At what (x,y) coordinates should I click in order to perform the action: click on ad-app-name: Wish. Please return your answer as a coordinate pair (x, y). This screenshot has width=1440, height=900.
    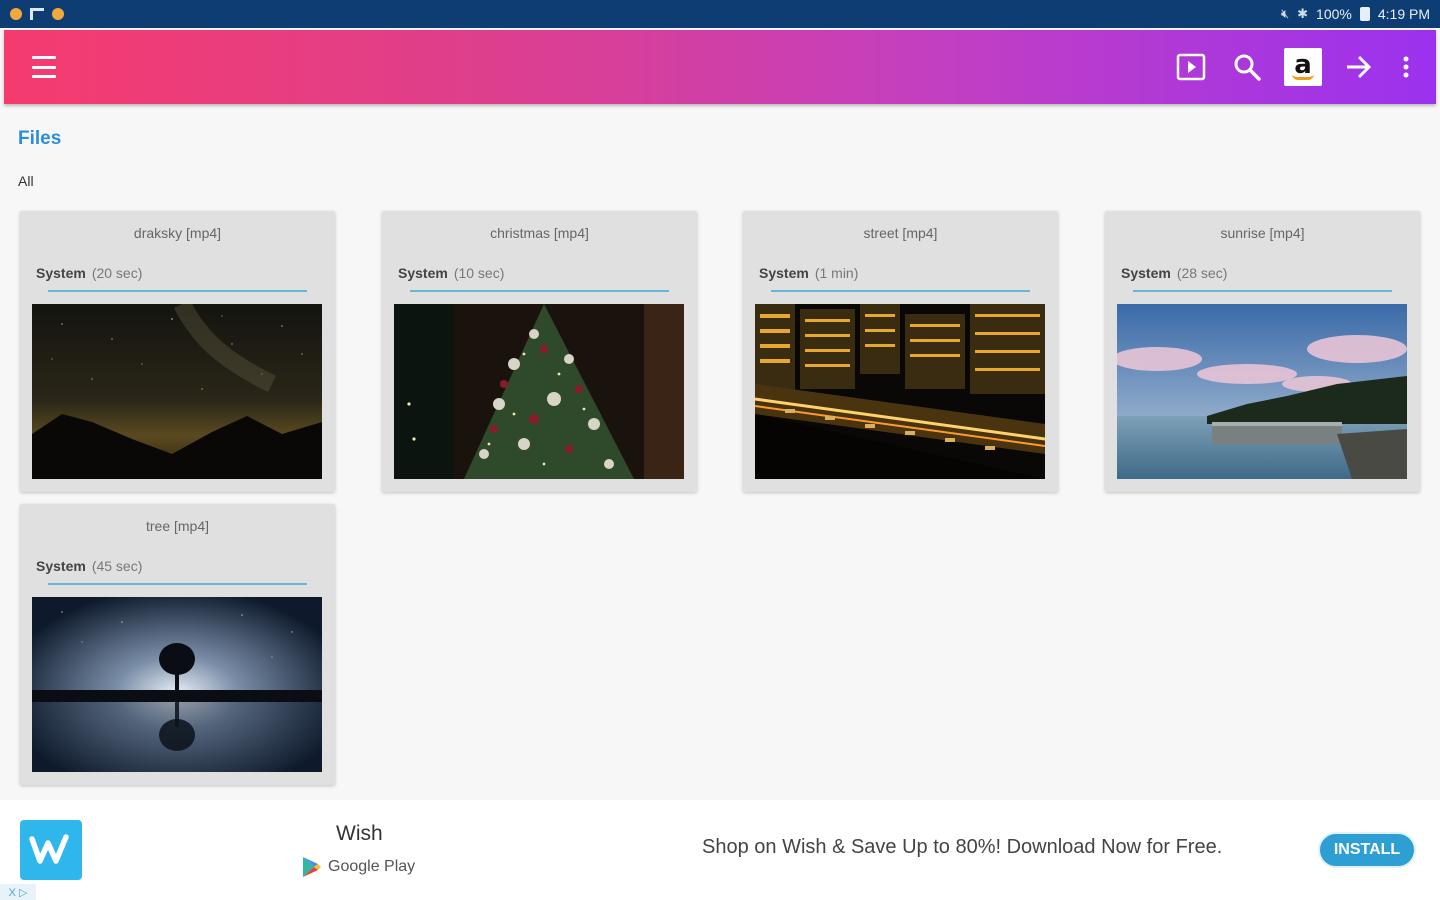
    Looking at the image, I should click on (359, 834).